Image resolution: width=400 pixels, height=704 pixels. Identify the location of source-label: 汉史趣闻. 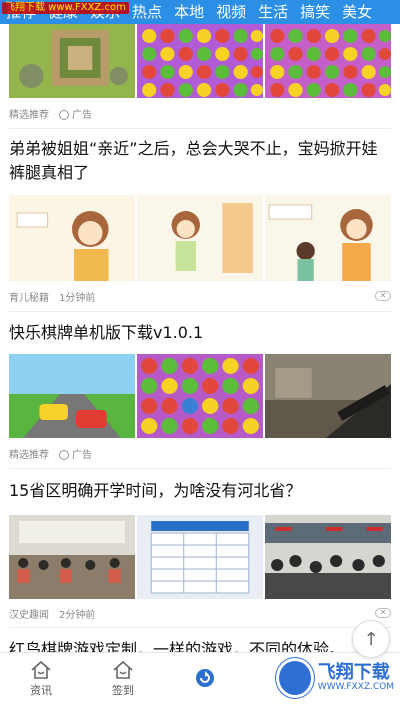
(29, 615).